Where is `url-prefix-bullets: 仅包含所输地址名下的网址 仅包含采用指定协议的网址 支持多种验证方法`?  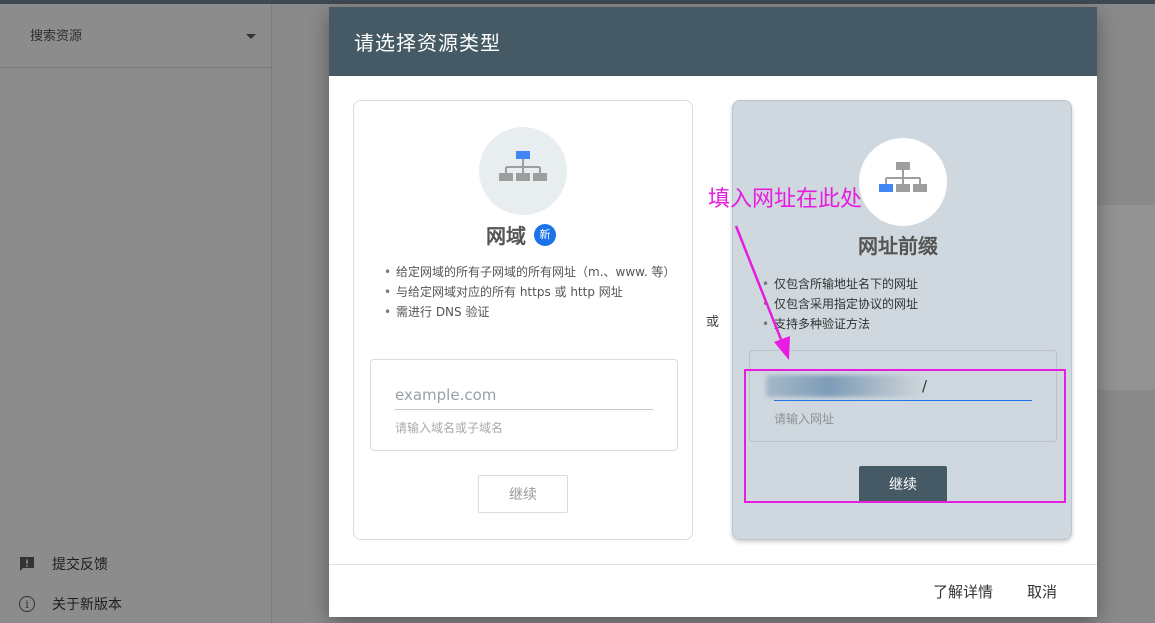
url-prefix-bullets: 仅包含所输地址名下的网址 仅包含采用指定协议的网址 支持多种验证方法 is located at coordinates (907, 304).